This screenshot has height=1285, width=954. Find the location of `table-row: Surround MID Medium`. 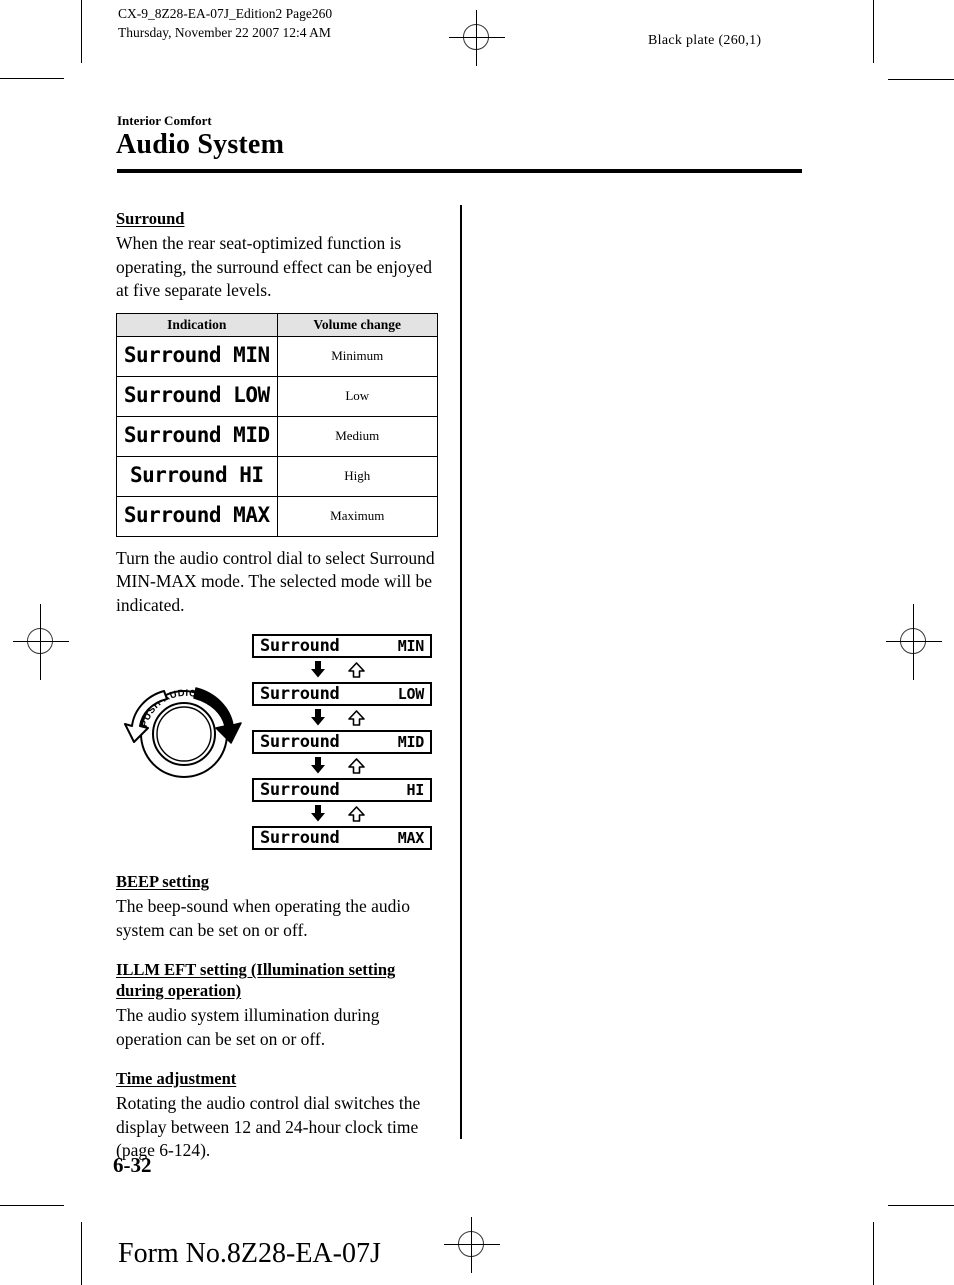

table-row: Surround MID Medium is located at coordinates (277, 436).